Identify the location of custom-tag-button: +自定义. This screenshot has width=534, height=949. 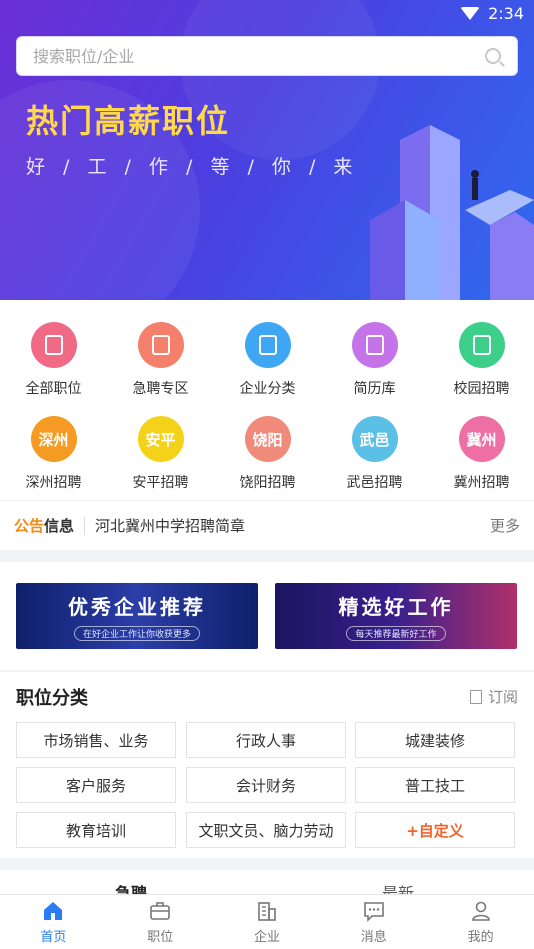
(435, 830).